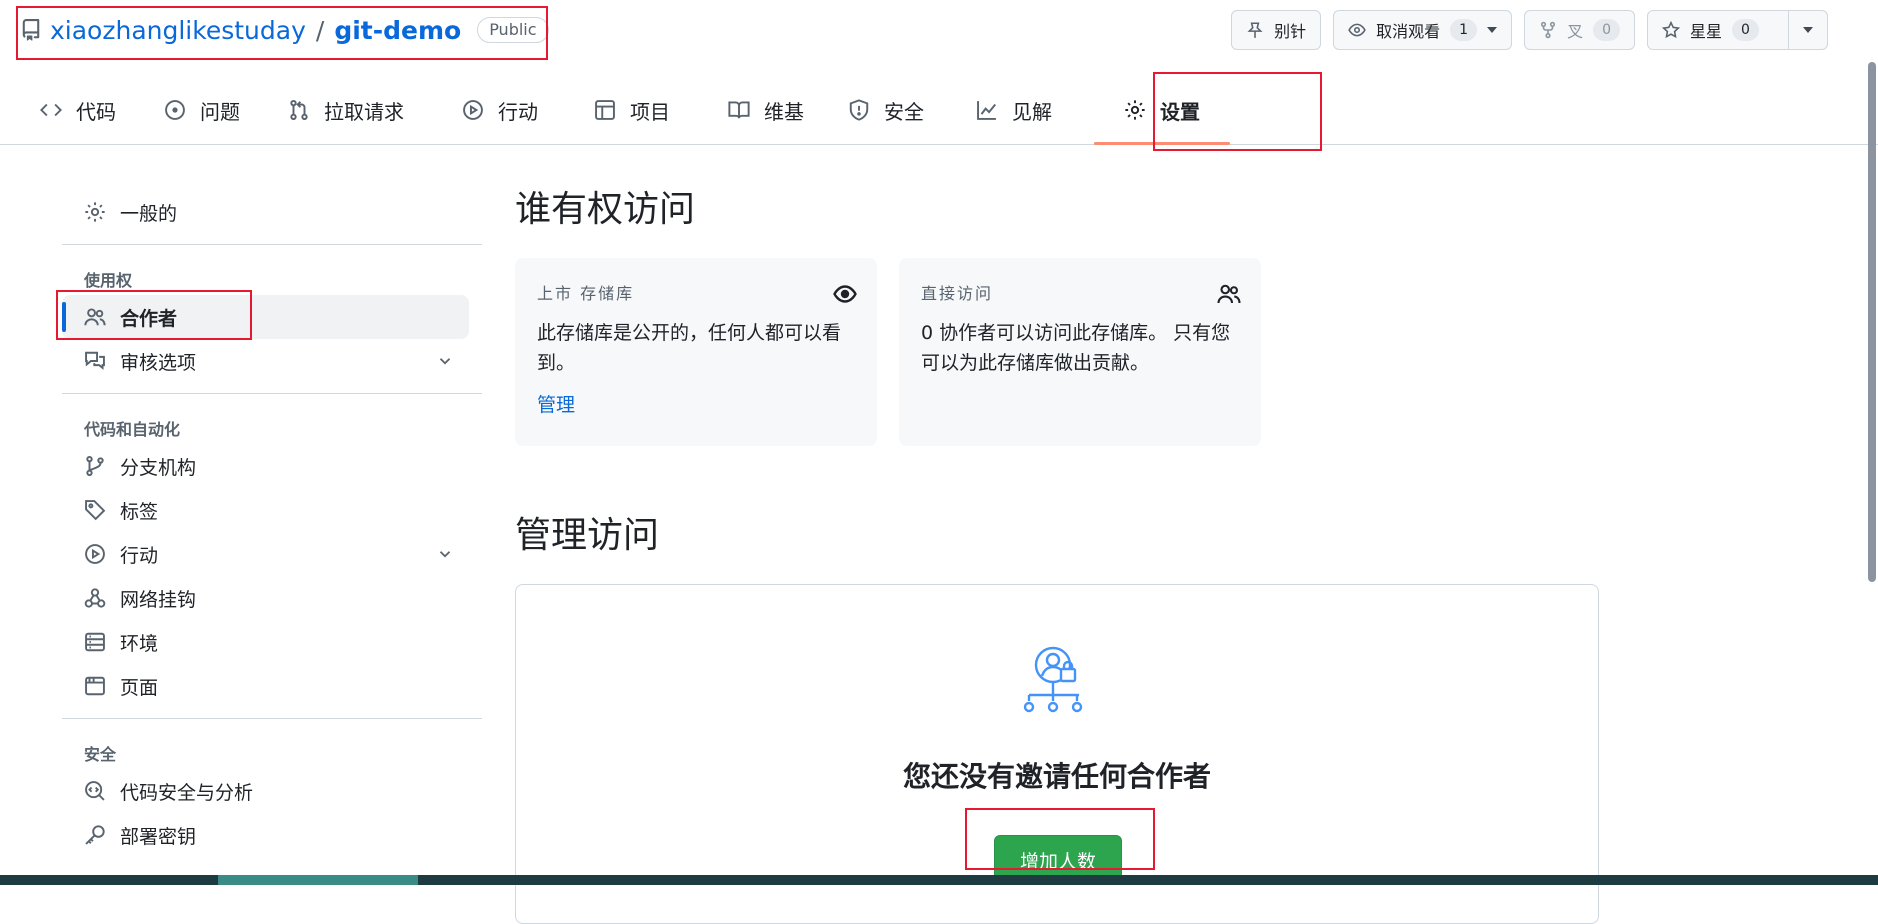 This screenshot has width=1878, height=924. Describe the element at coordinates (299, 110) in the screenshot. I see `pull-request-icon` at that location.